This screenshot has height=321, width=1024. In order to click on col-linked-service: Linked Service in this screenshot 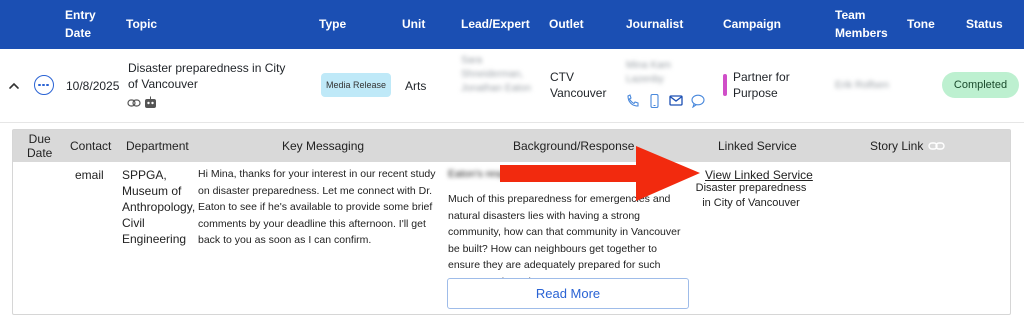, I will do `click(757, 146)`.